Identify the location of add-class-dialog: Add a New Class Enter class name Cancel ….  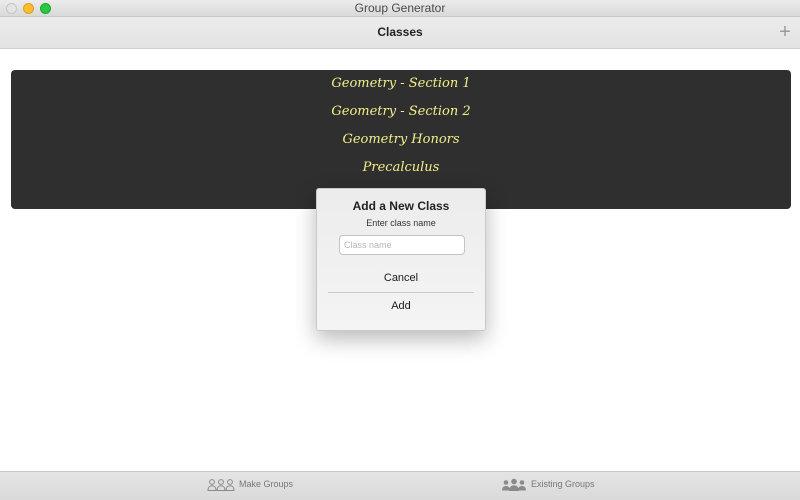
(401, 259).